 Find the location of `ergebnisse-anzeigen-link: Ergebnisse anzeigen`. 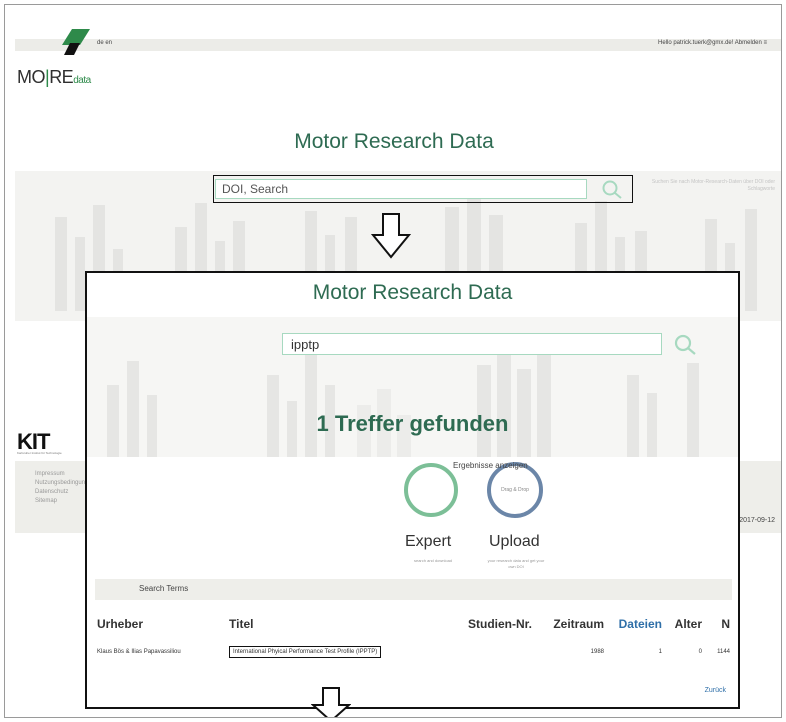

ergebnisse-anzeigen-link: Ergebnisse anzeigen is located at coordinates (490, 465).